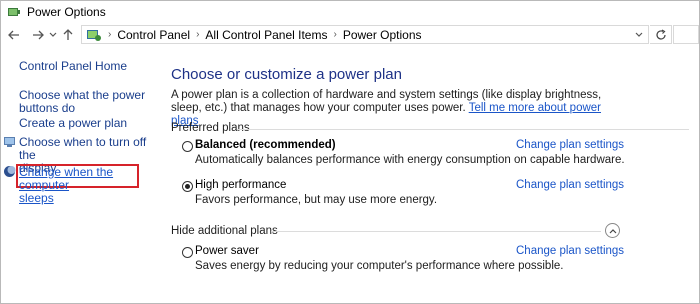 Image resolution: width=700 pixels, height=304 pixels. I want to click on chevron-up-icon, so click(612, 230).